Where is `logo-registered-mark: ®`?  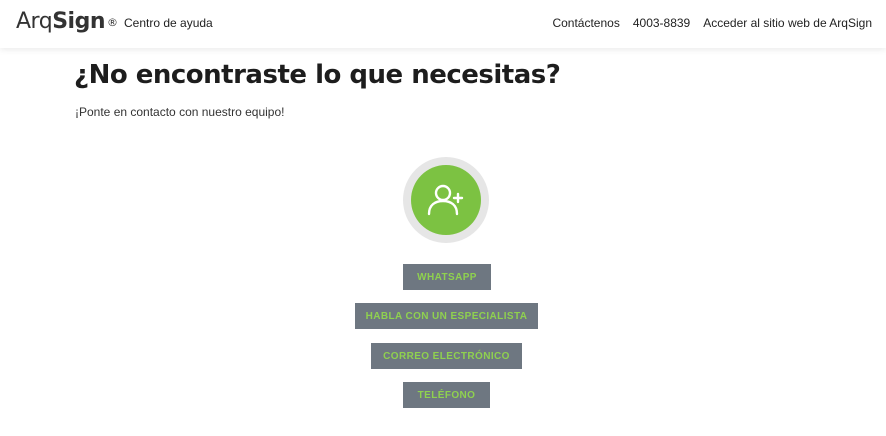 logo-registered-mark: ® is located at coordinates (112, 22).